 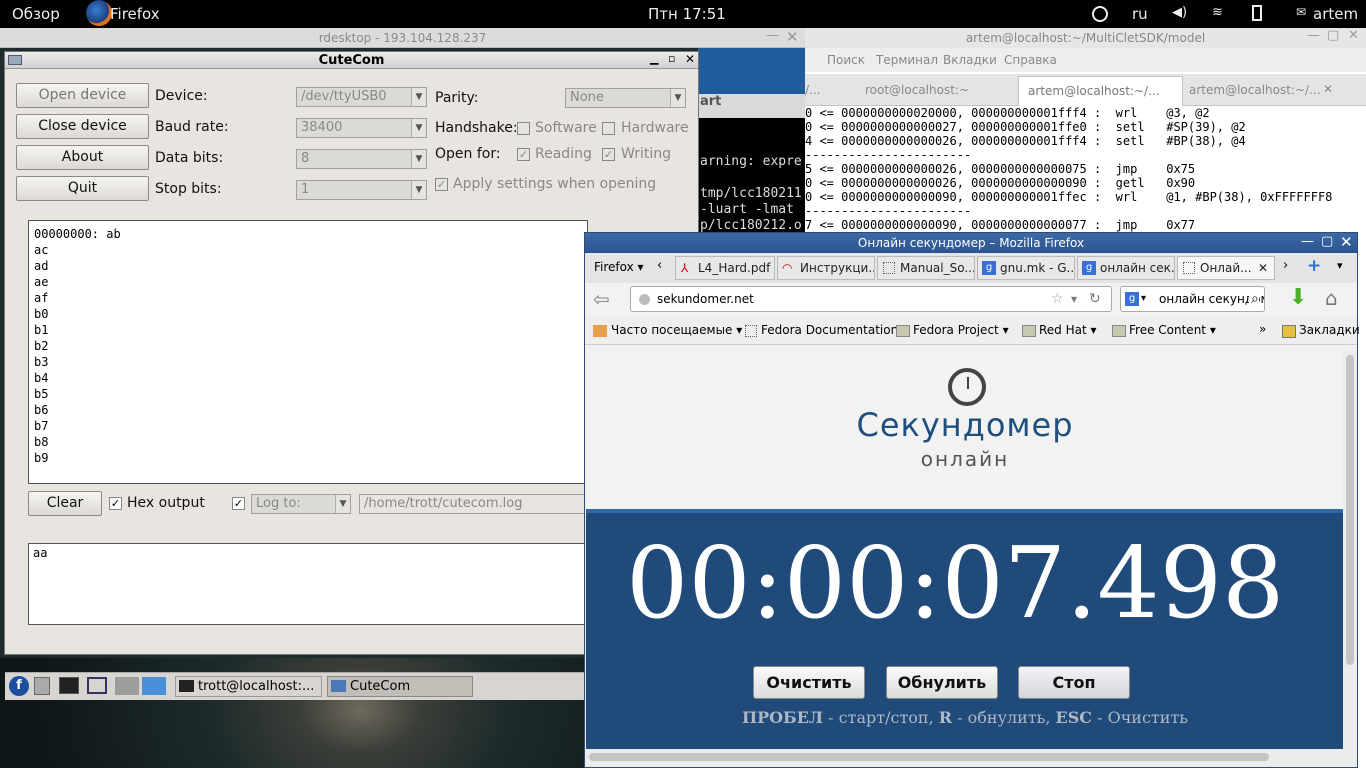 What do you see at coordinates (1100, 14) in the screenshot?
I see `accessibility-icon` at bounding box center [1100, 14].